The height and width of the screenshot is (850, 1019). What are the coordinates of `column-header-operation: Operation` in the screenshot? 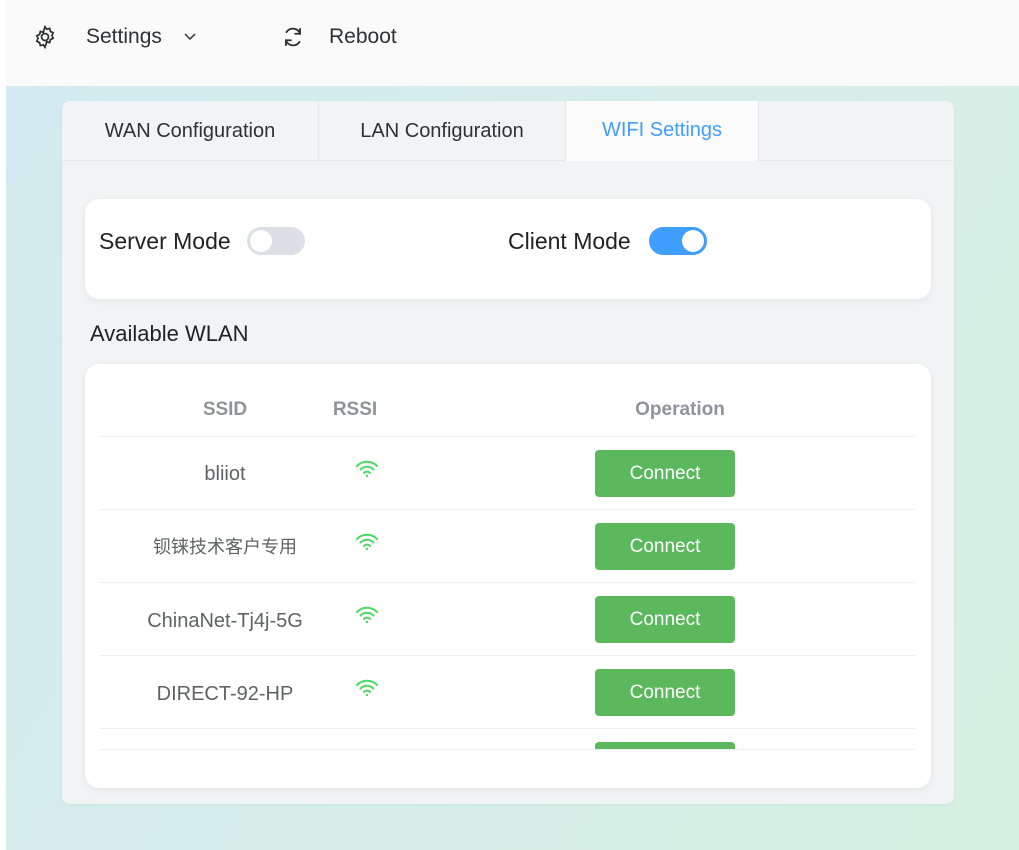 It's located at (680, 409).